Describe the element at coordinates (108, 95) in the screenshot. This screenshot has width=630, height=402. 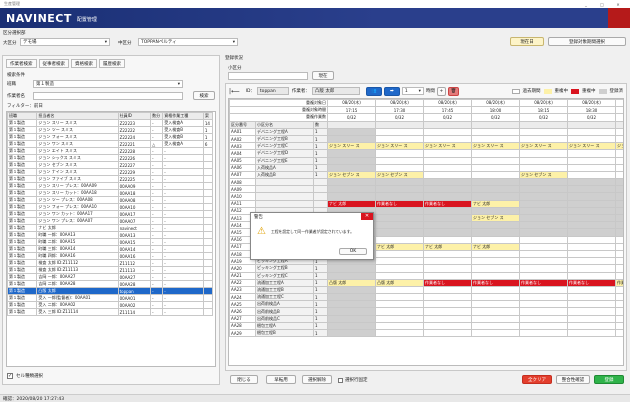
I see `worker-name-input` at that location.